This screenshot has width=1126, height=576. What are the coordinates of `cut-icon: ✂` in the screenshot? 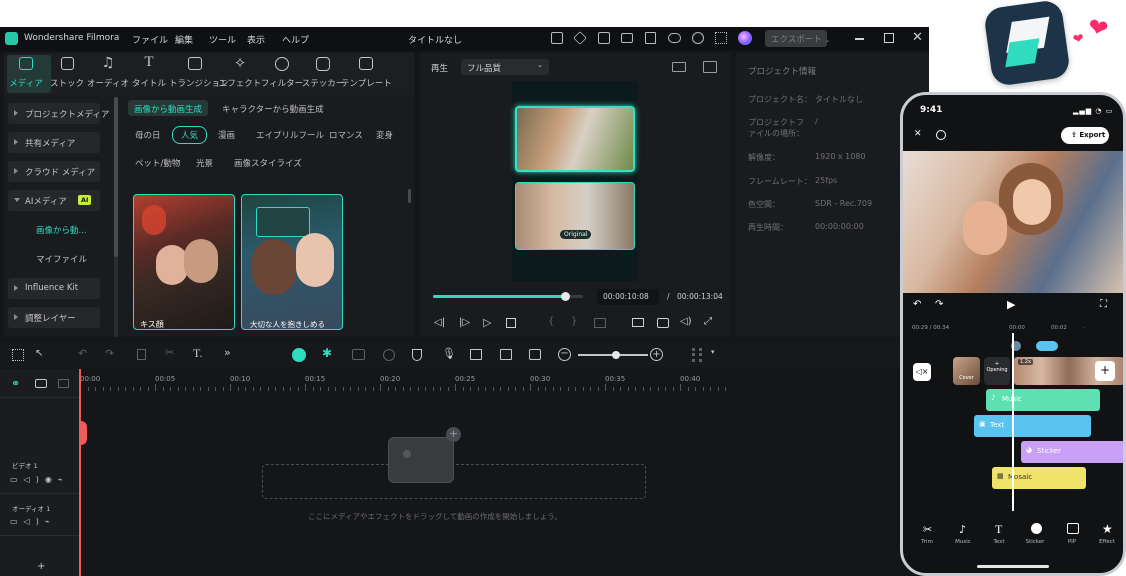 It's located at (169, 352).